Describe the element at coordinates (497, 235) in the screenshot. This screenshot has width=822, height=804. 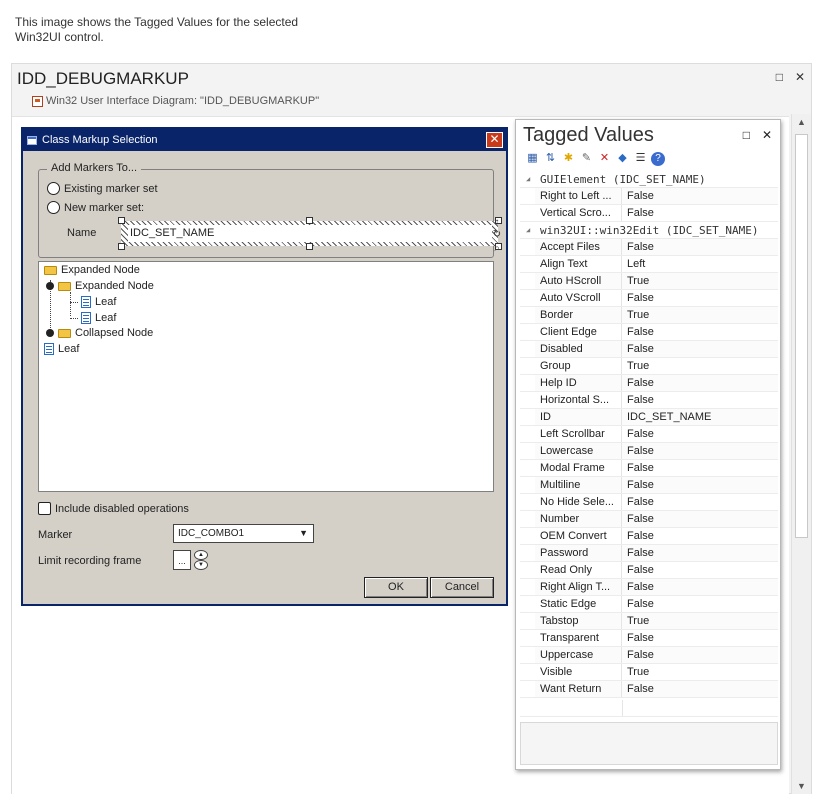
I see `connector-icon: ↻` at that location.